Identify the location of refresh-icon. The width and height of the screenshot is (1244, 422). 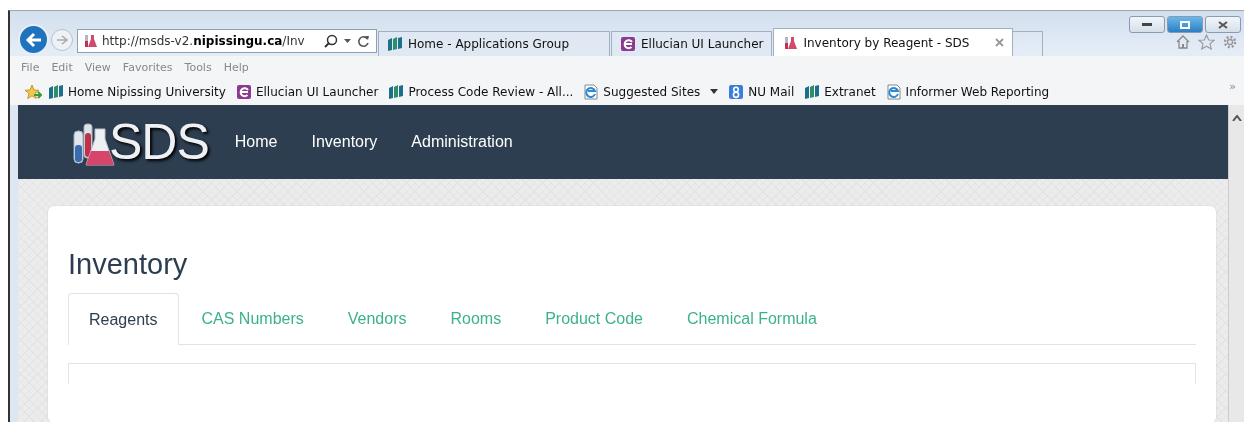
(363, 41).